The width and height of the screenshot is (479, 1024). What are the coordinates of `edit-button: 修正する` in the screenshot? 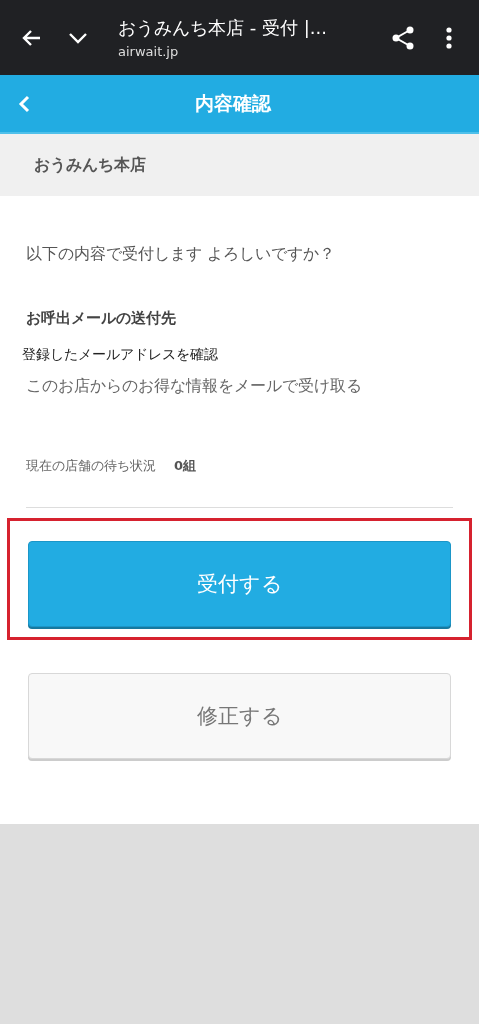 It's located at (239, 716).